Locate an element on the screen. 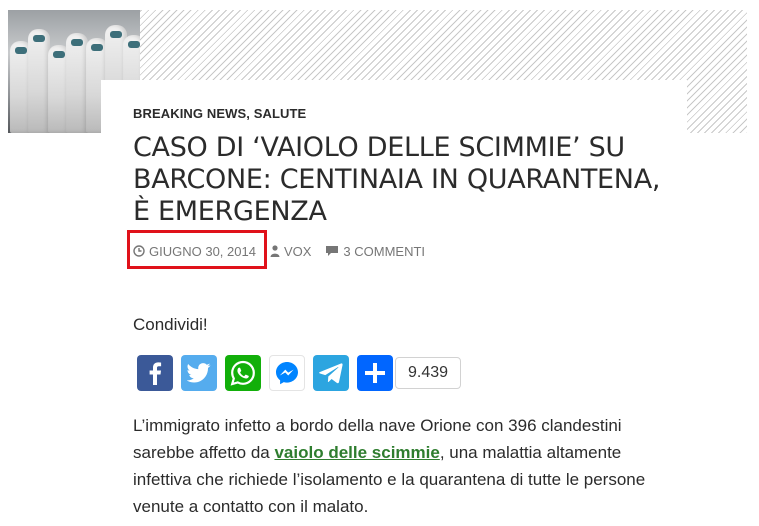  body-link-vaiolo: vaiolo delle scimmie is located at coordinates (356, 452).